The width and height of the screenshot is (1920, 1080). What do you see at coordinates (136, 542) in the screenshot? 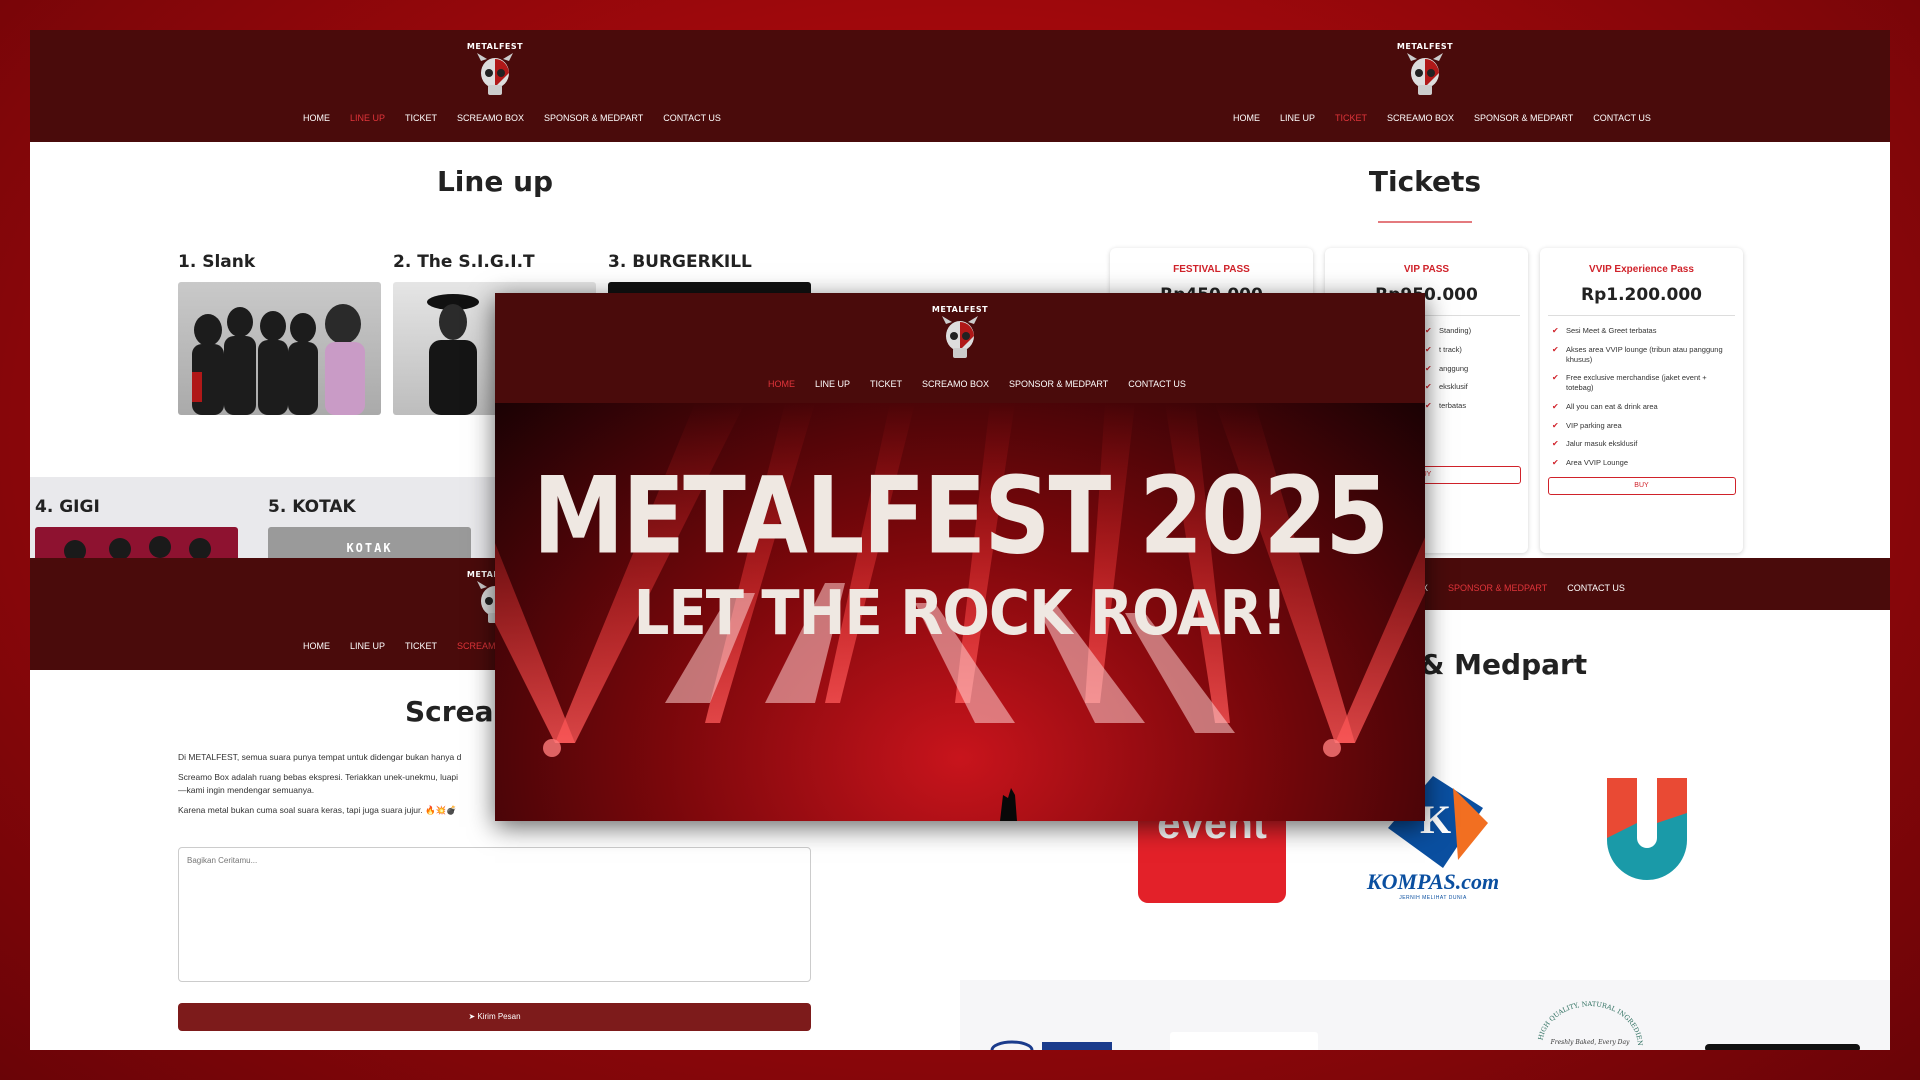
I see `band-photo-gigi` at bounding box center [136, 542].